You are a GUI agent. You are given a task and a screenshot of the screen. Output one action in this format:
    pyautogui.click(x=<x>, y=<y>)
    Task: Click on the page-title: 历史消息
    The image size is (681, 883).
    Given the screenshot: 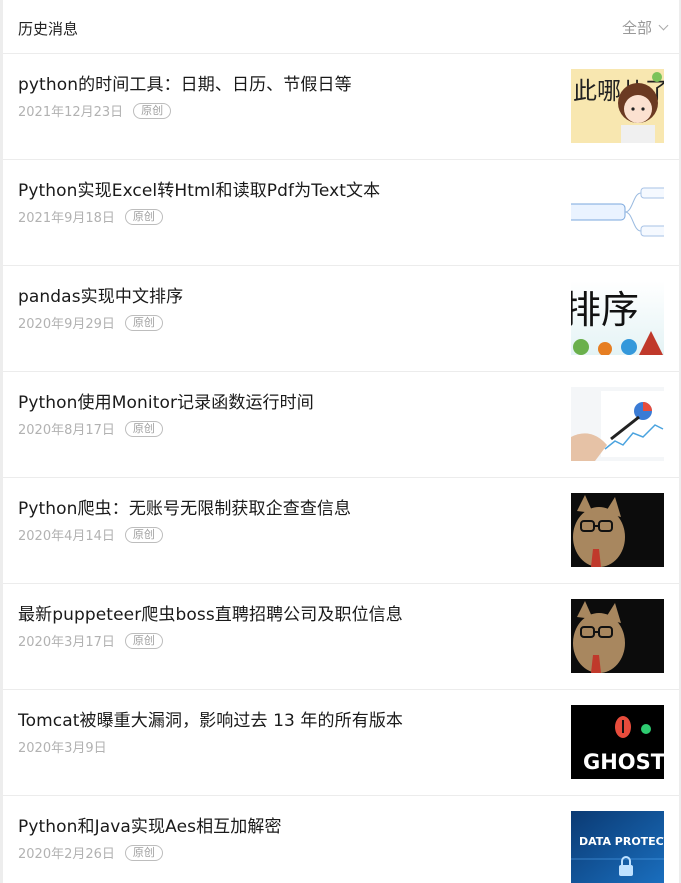 What is the action you would take?
    pyautogui.click(x=48, y=29)
    